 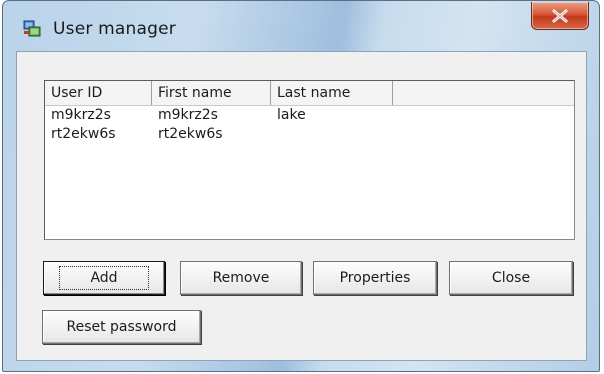 I want to click on title-bar: User manager, so click(x=301, y=25).